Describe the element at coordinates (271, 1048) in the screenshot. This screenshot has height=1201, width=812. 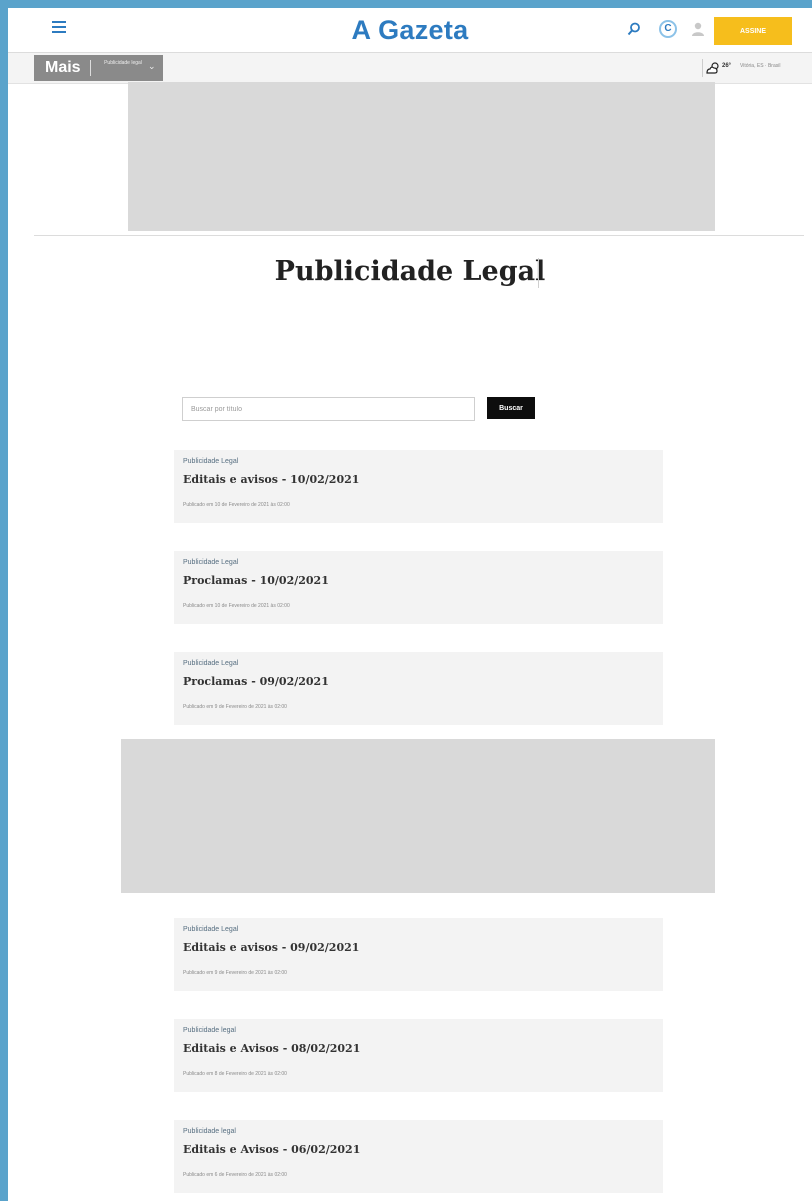
I see `article-title: Editais e Avisos - 08/02/2021` at that location.